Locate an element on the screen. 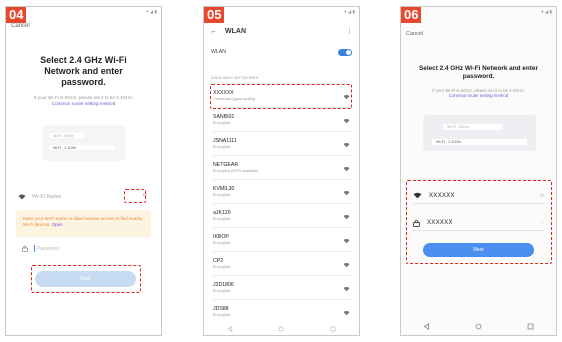  wlan-title: WLAN is located at coordinates (235, 31).